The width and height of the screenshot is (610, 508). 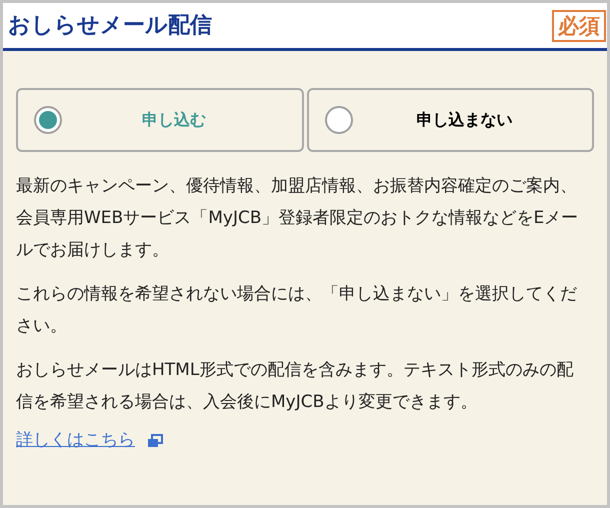 I want to click on radio-option: 申し込まない, so click(x=450, y=120).